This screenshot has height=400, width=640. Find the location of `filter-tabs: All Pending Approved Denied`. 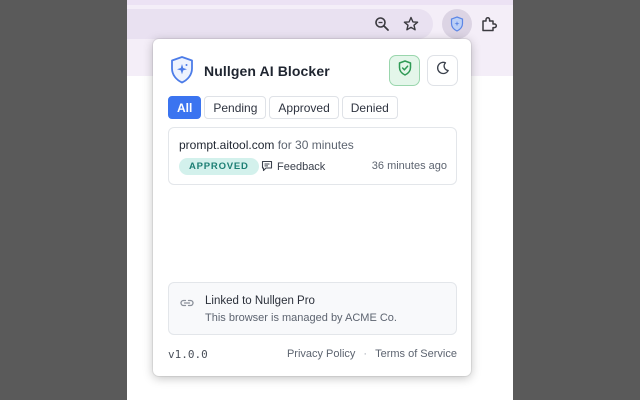

filter-tabs: All Pending Approved Denied is located at coordinates (283, 107).